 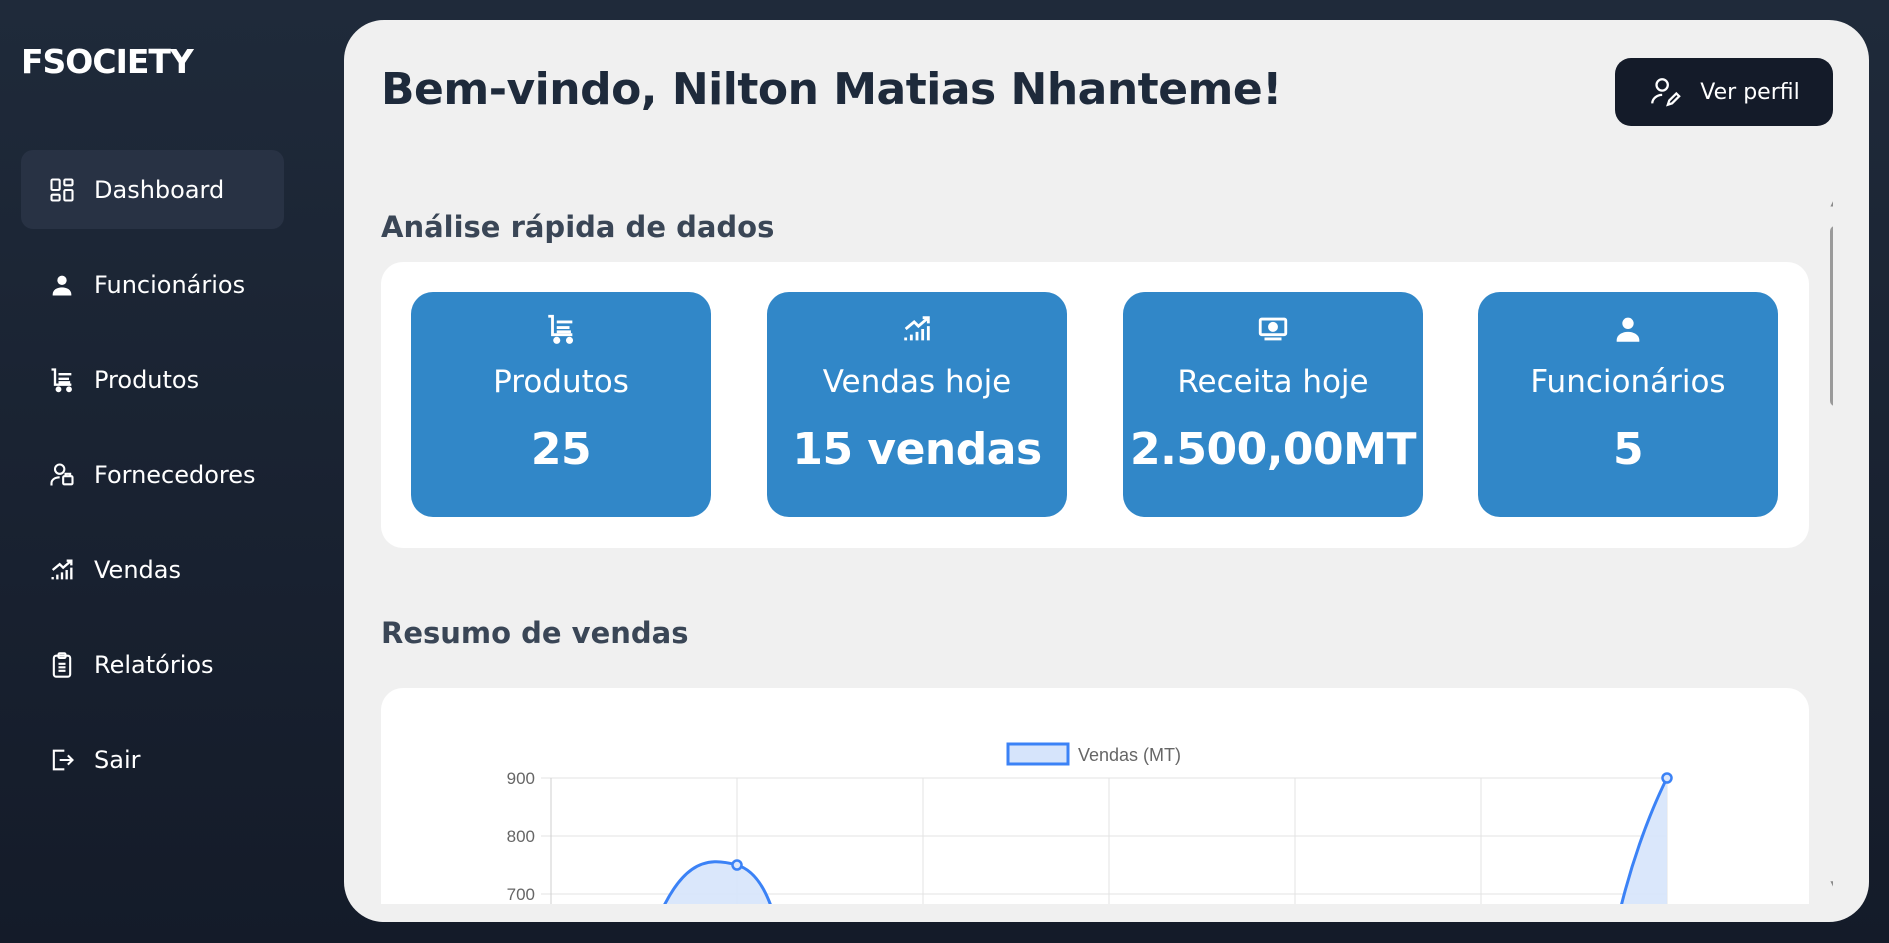 What do you see at coordinates (62, 190) in the screenshot?
I see `dashboard-icon` at bounding box center [62, 190].